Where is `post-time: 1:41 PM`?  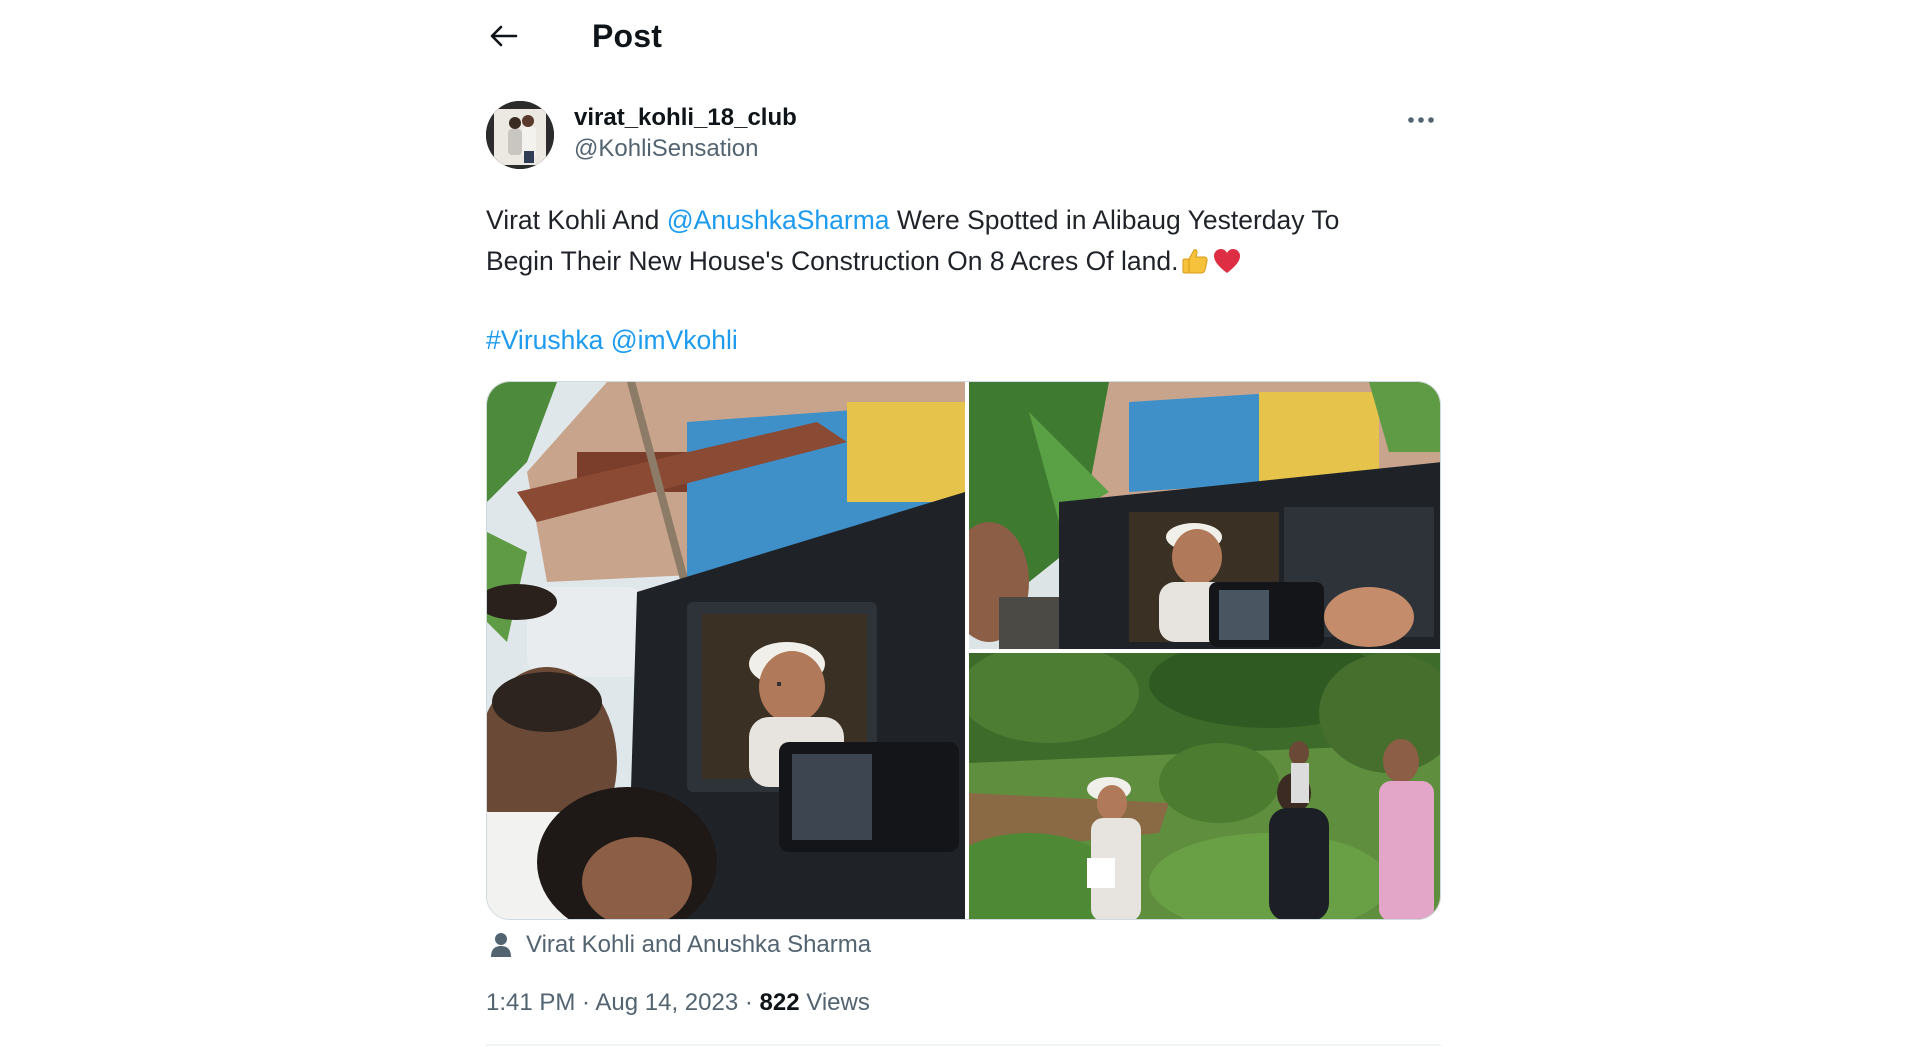 post-time: 1:41 PM is located at coordinates (530, 1002).